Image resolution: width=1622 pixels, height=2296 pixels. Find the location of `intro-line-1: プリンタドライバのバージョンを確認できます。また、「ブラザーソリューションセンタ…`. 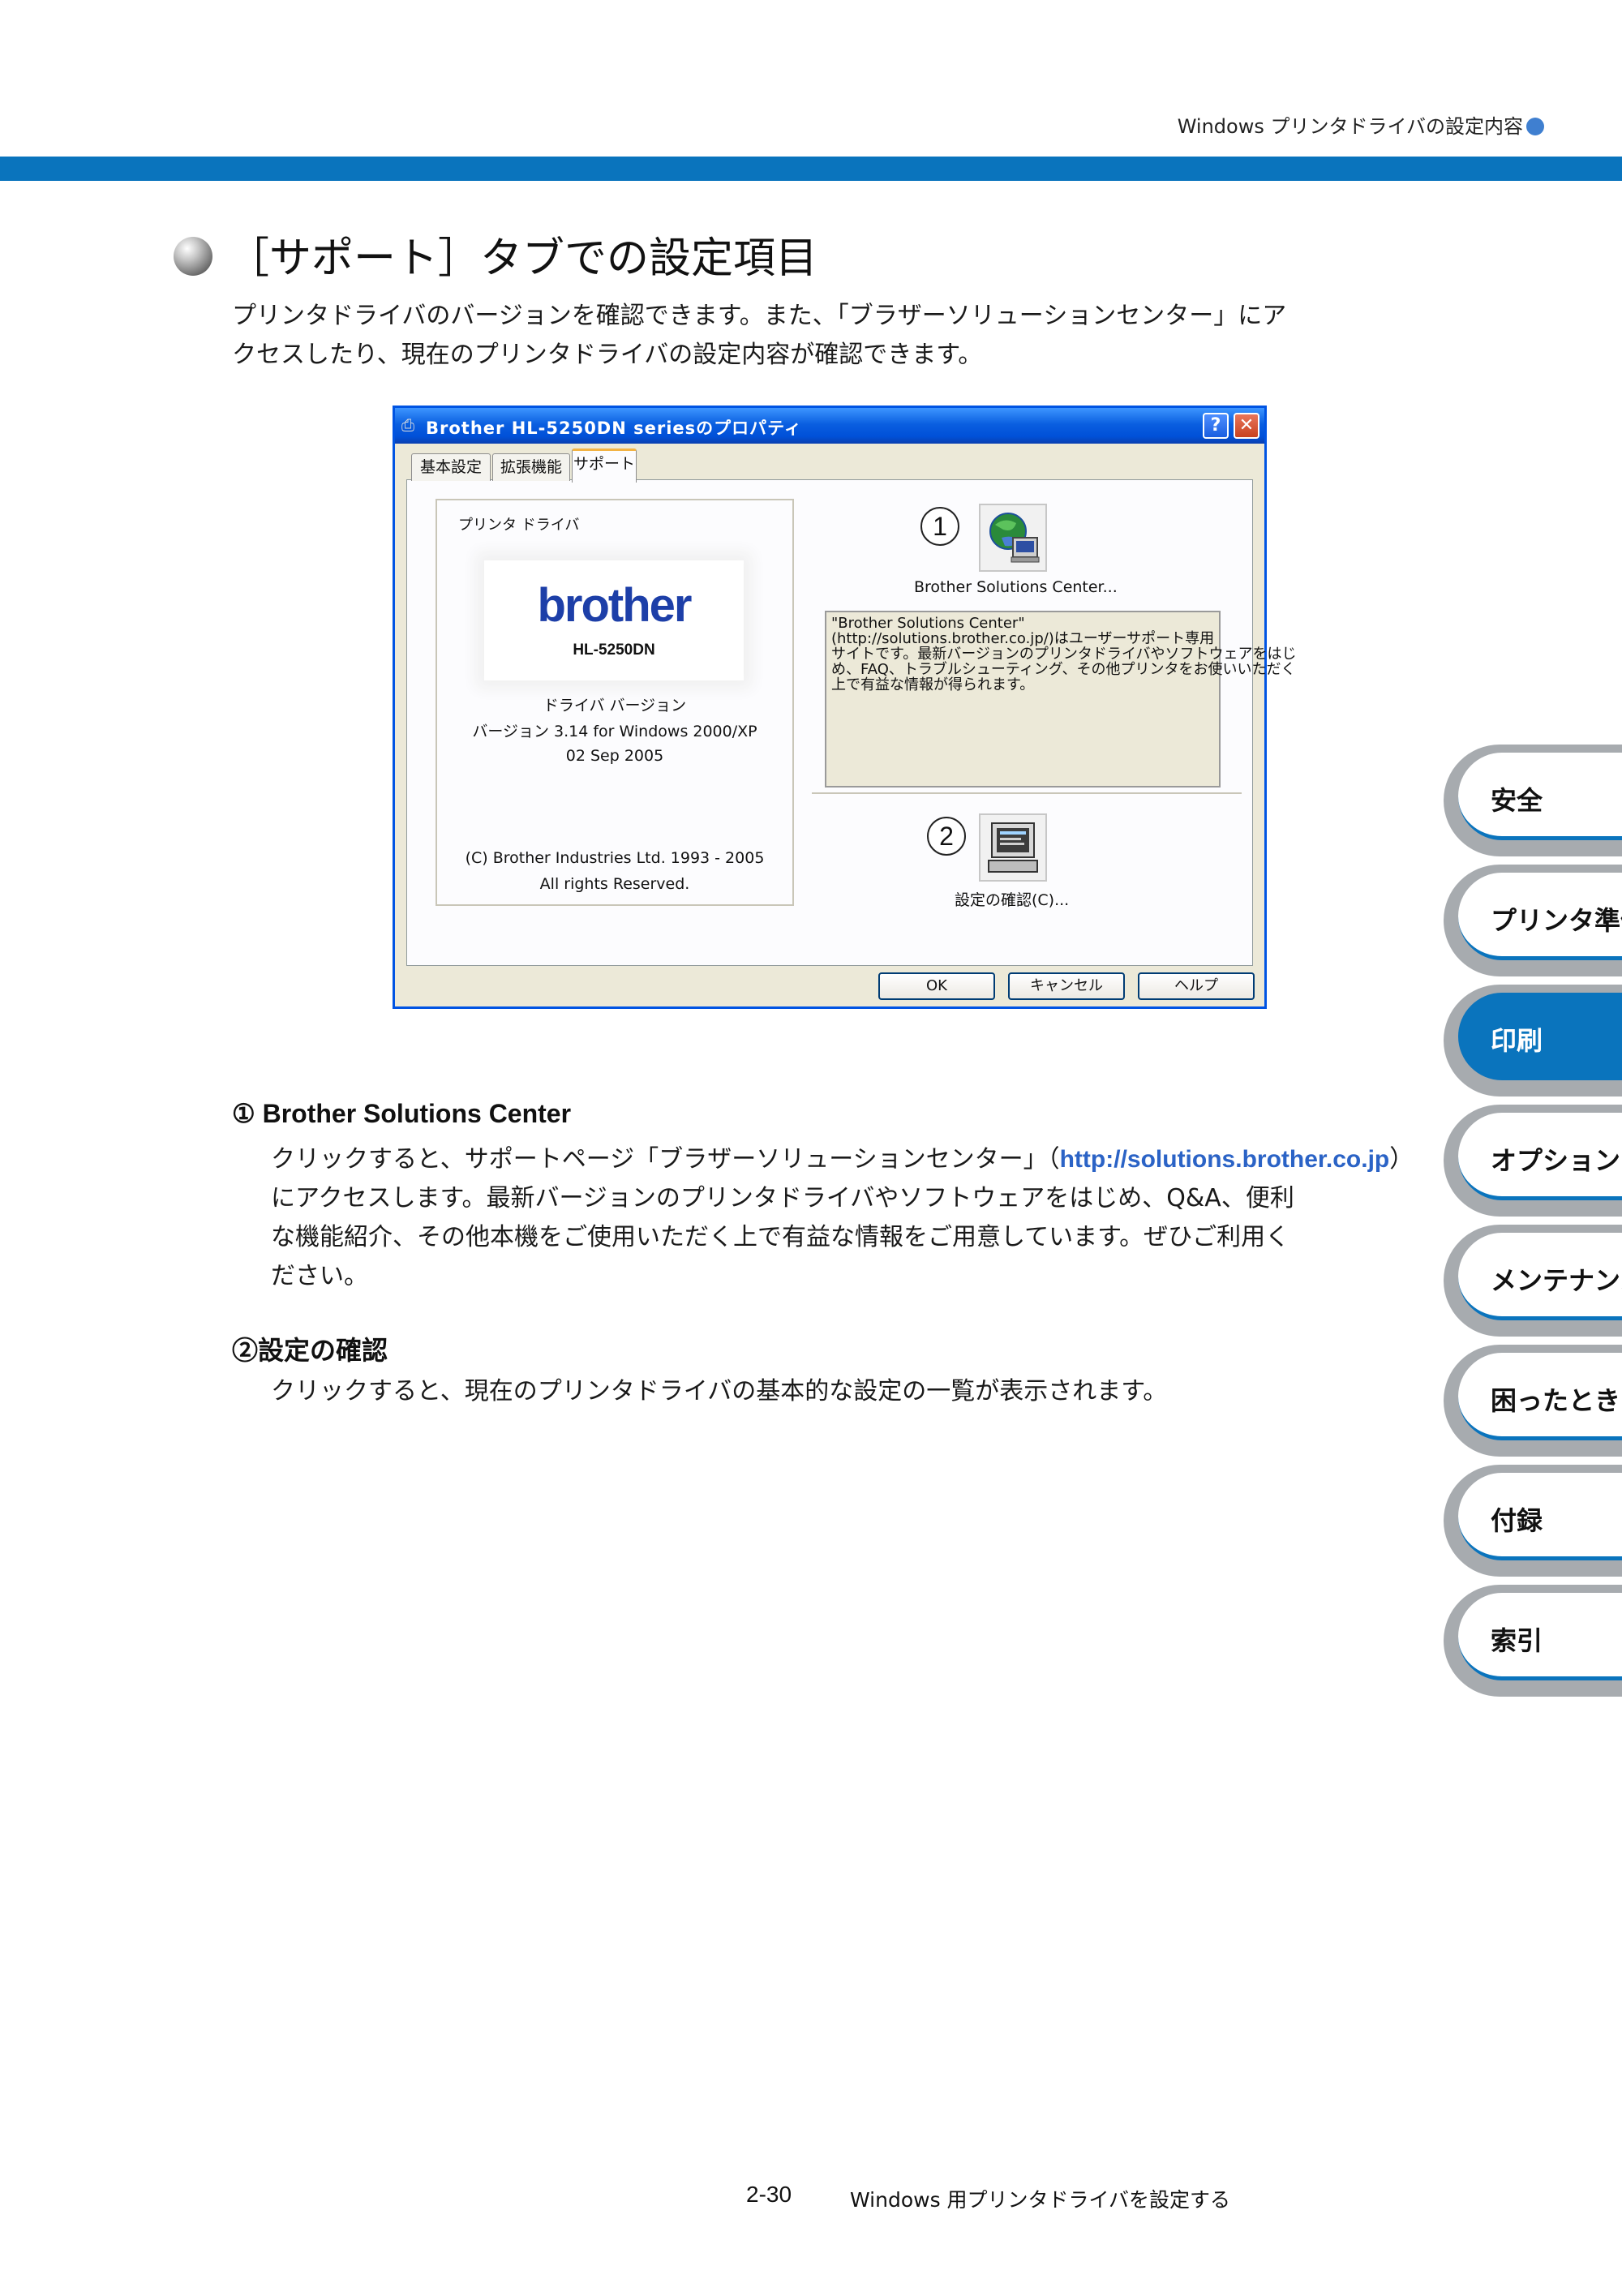

intro-line-1: プリンタドライバのバージョンを確認できます。また、「ブラザーソリューションセンタ… is located at coordinates (760, 316).